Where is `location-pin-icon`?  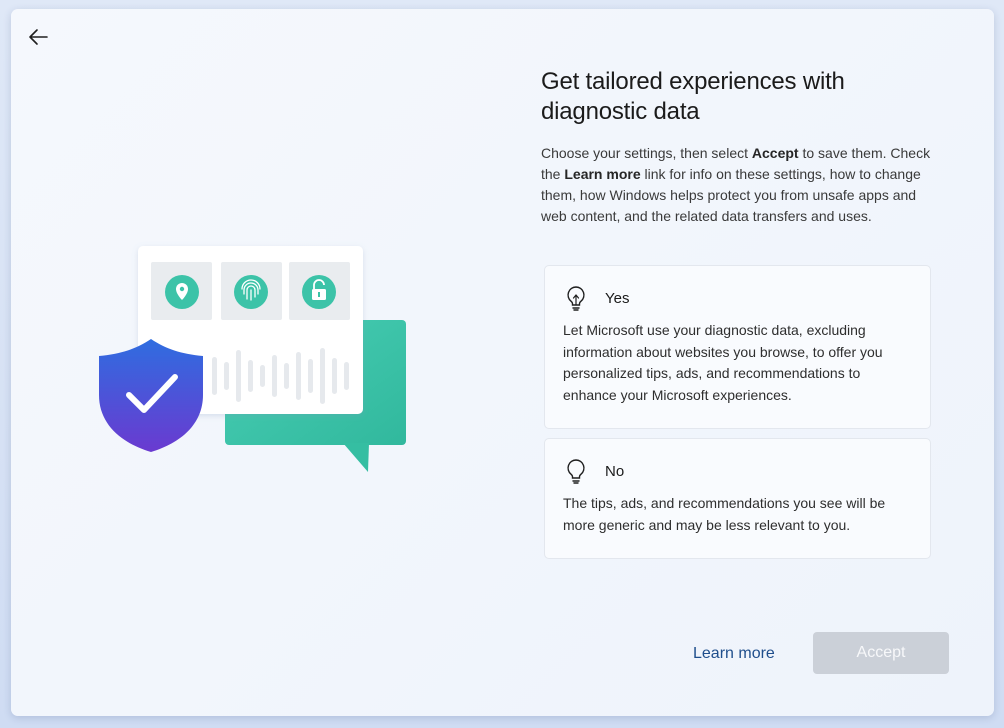
location-pin-icon is located at coordinates (182, 292).